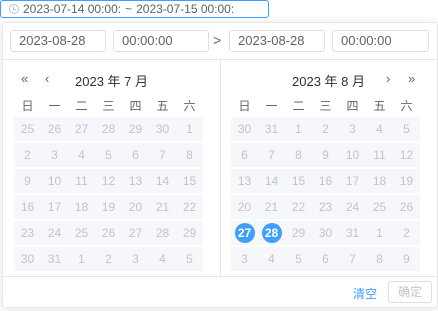 Image resolution: width=438 pixels, height=311 pixels. I want to click on start-date-input: 2023-08-28, so click(58, 41).